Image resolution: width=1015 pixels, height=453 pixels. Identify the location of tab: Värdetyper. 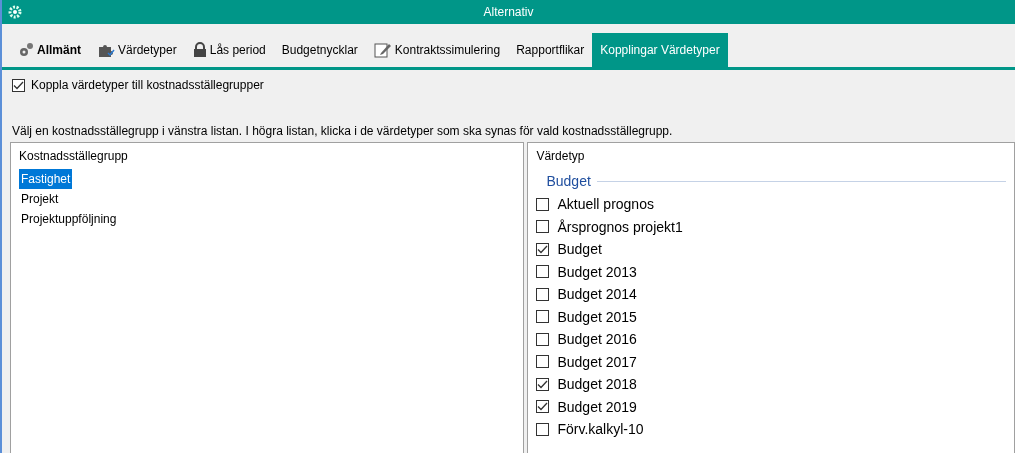
(137, 50).